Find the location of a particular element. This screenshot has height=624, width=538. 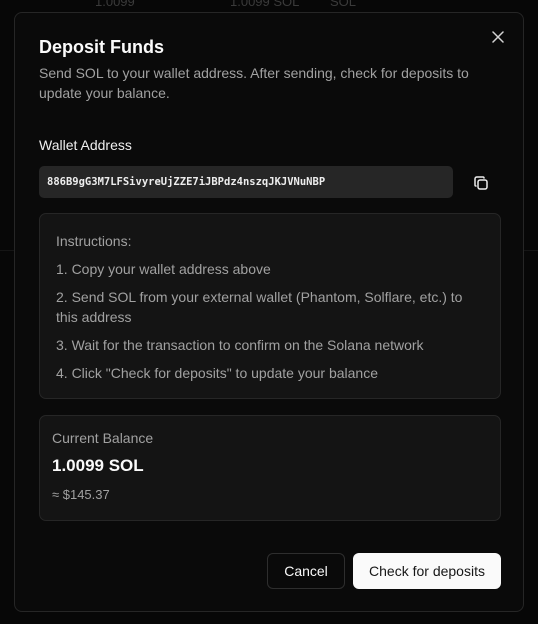

copy-icon is located at coordinates (481, 183).